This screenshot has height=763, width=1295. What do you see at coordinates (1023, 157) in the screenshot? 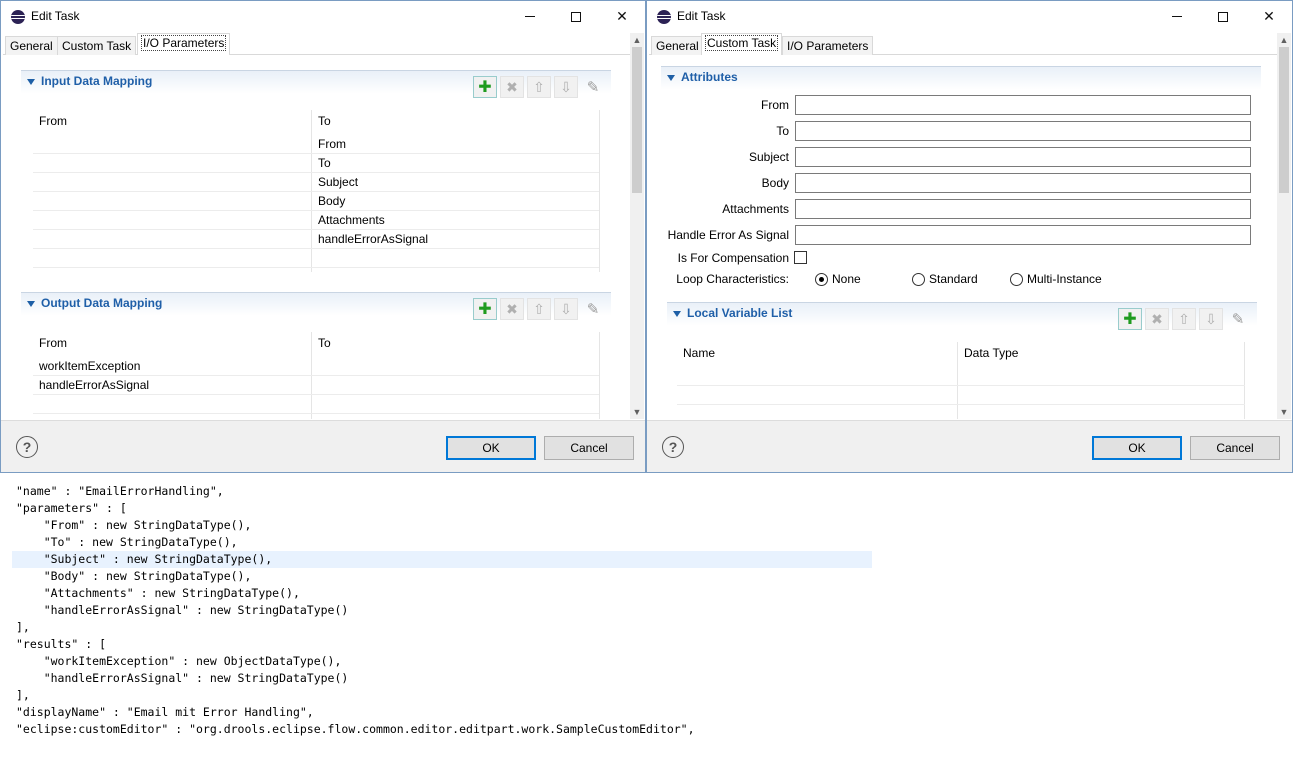
I see `subject-field` at bounding box center [1023, 157].